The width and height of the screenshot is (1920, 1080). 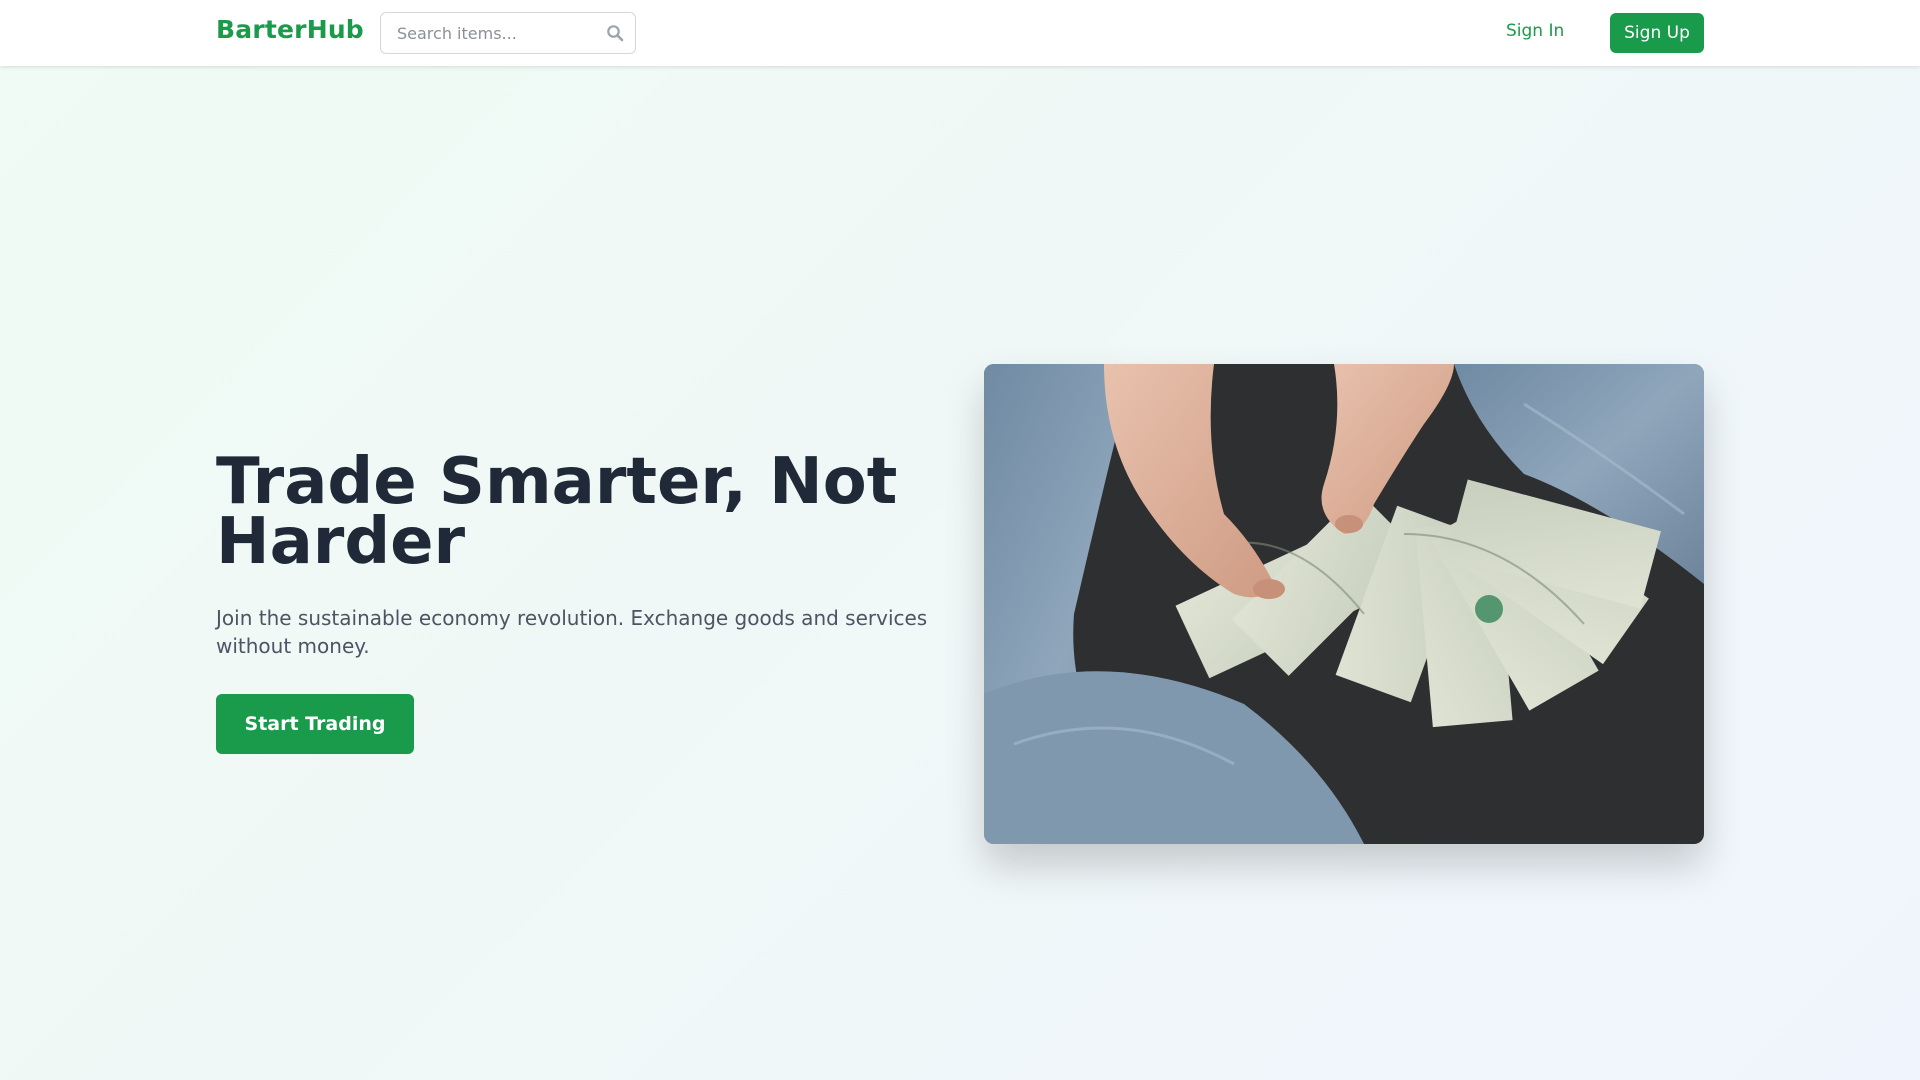 I want to click on search-input, so click(x=491, y=33).